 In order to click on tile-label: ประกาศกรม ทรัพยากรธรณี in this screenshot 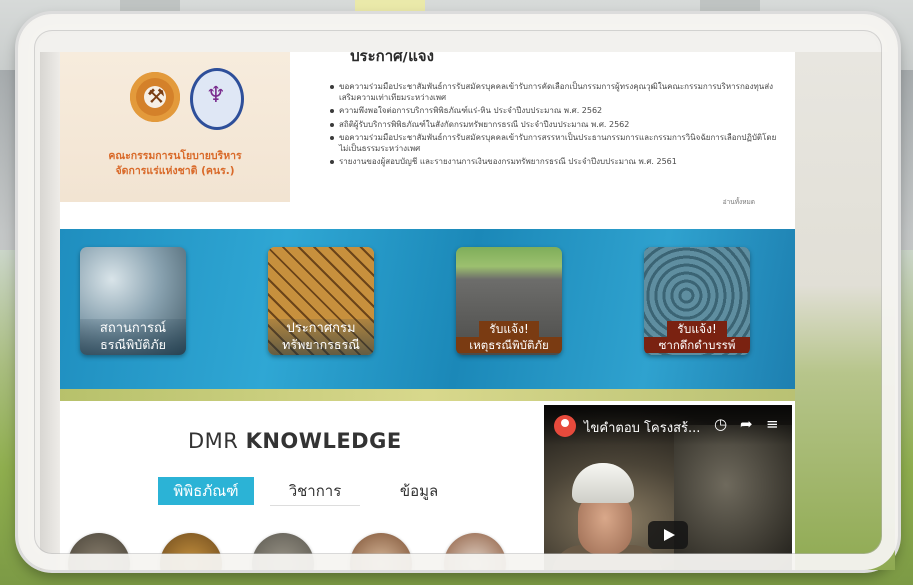, I will do `click(321, 337)`.